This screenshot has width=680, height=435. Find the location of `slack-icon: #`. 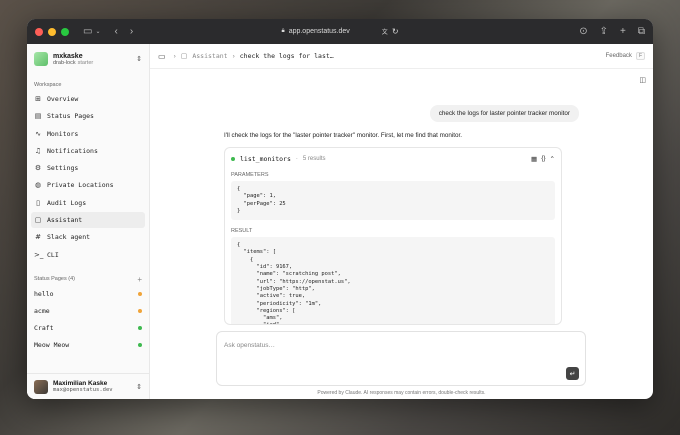

slack-icon: # is located at coordinates (38, 237).